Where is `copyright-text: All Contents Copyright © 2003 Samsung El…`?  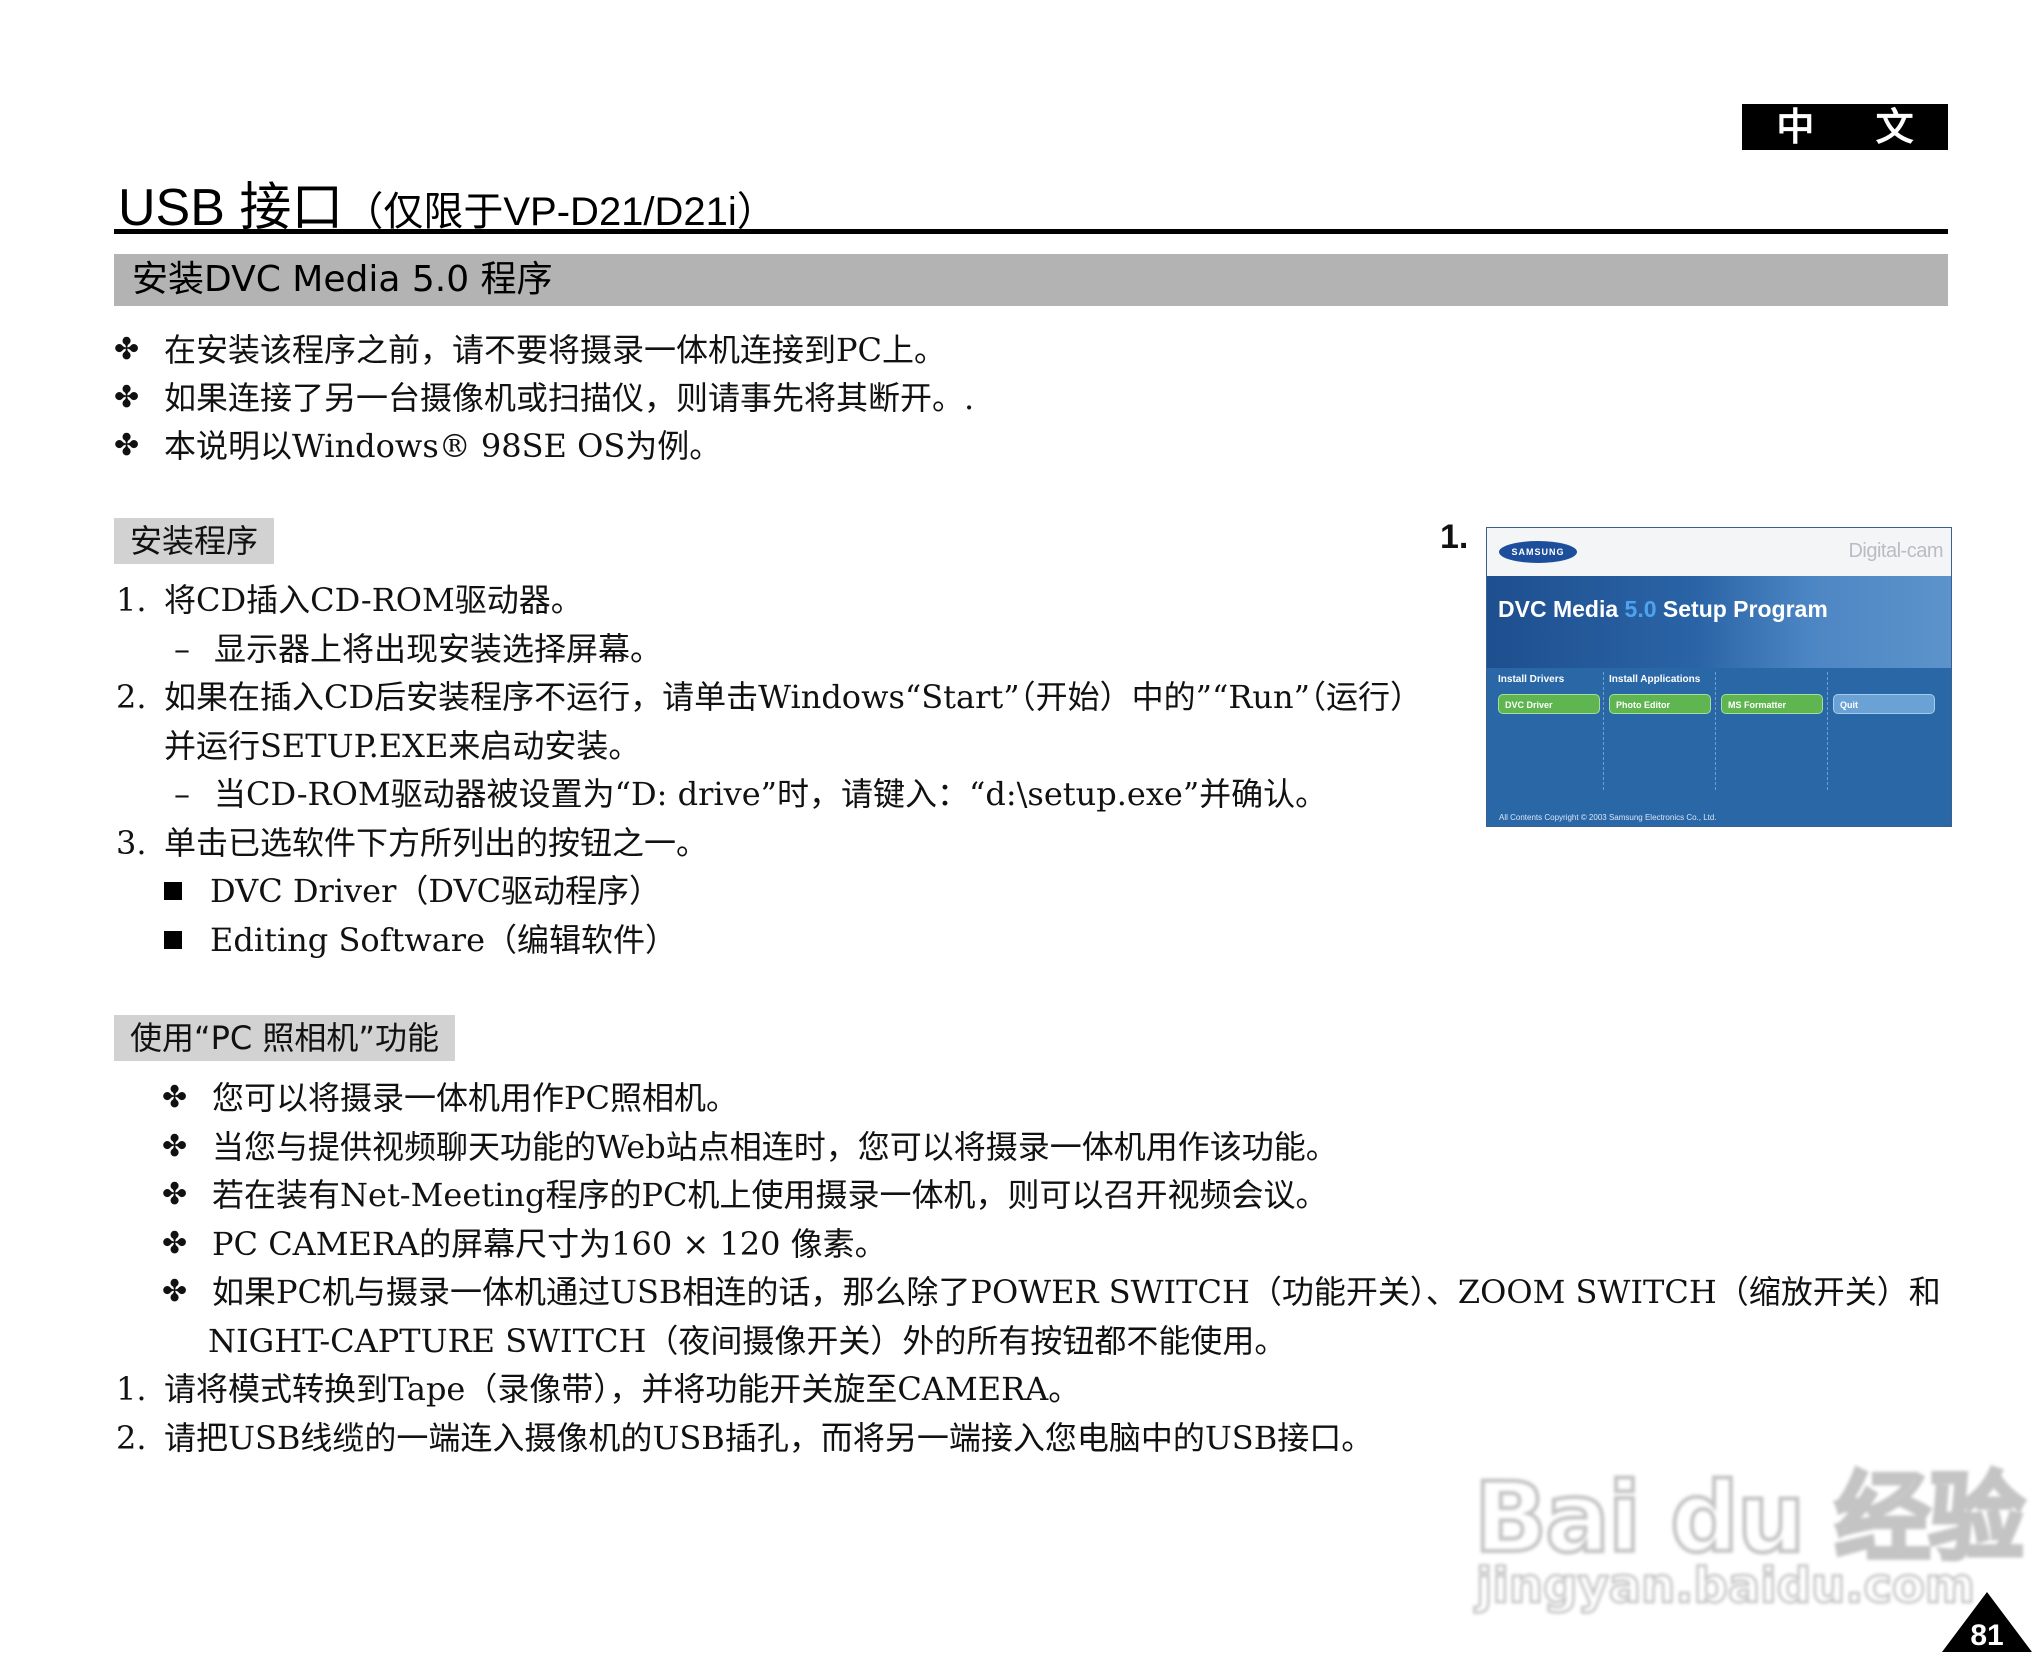 copyright-text: All Contents Copyright © 2003 Samsung El… is located at coordinates (1608, 817).